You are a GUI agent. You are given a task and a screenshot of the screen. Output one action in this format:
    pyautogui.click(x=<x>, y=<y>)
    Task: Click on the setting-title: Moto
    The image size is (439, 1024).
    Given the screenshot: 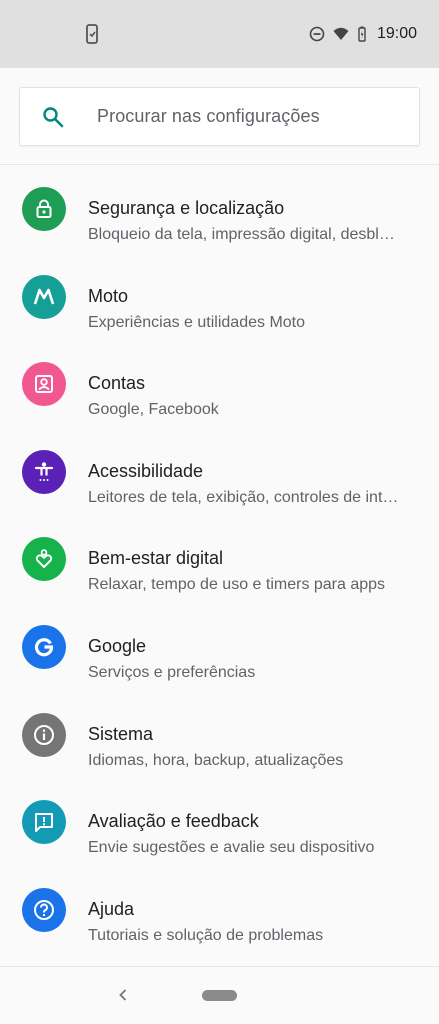 What is the action you would take?
    pyautogui.click(x=108, y=295)
    